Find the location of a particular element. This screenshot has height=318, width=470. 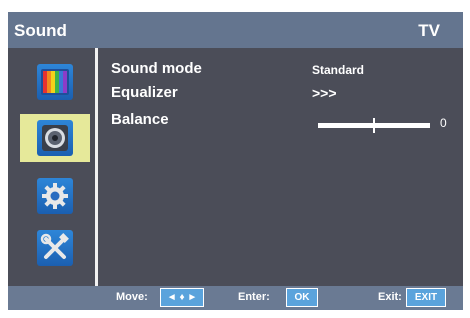

ok-button: OK is located at coordinates (302, 297).